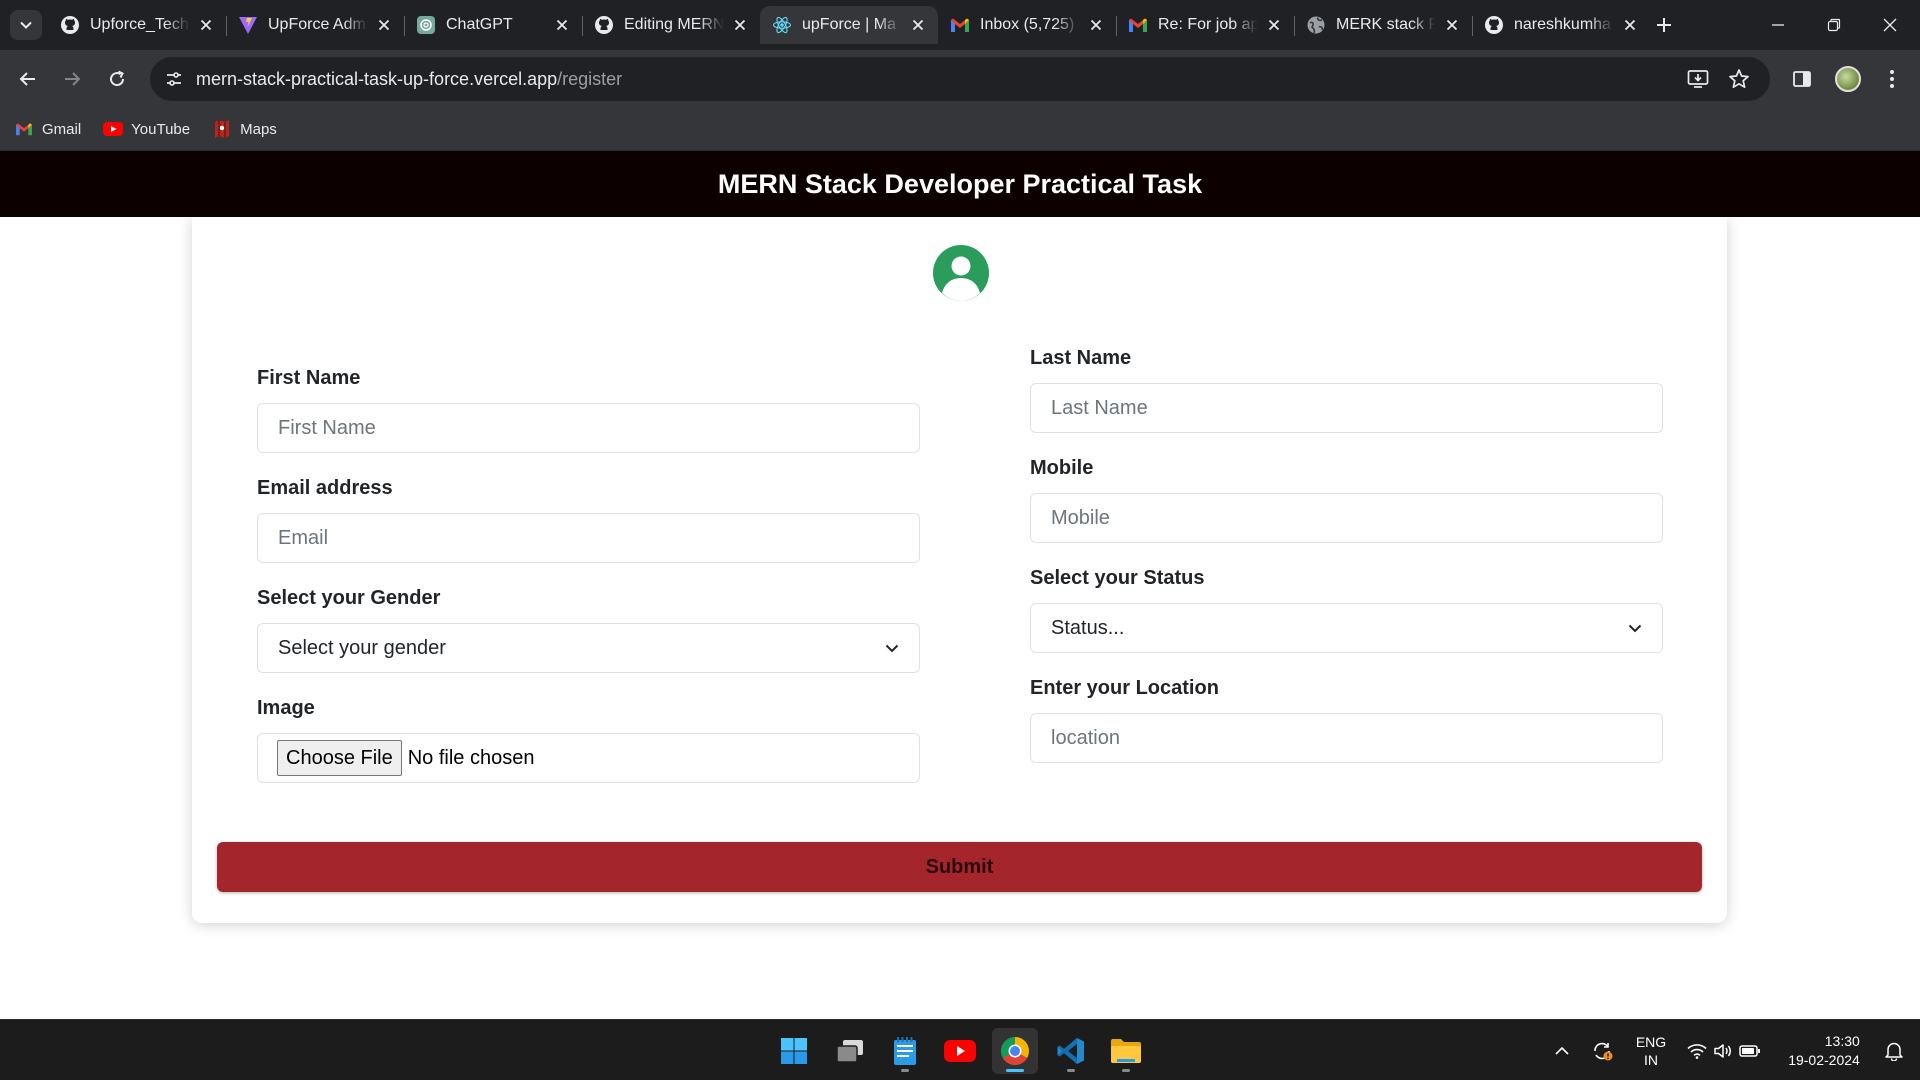  Describe the element at coordinates (1602, 1050) in the screenshot. I see `sync-icon` at that location.